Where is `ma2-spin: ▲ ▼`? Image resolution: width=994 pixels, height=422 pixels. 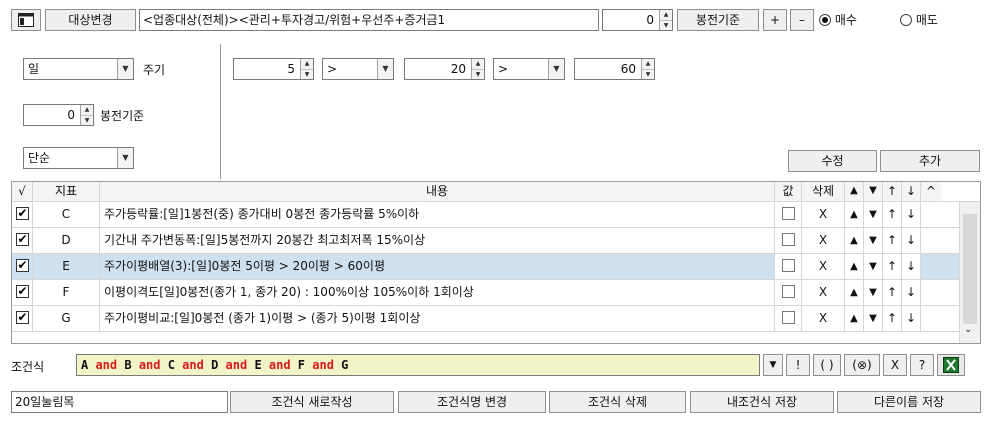 ma2-spin: ▲ ▼ is located at coordinates (477, 69).